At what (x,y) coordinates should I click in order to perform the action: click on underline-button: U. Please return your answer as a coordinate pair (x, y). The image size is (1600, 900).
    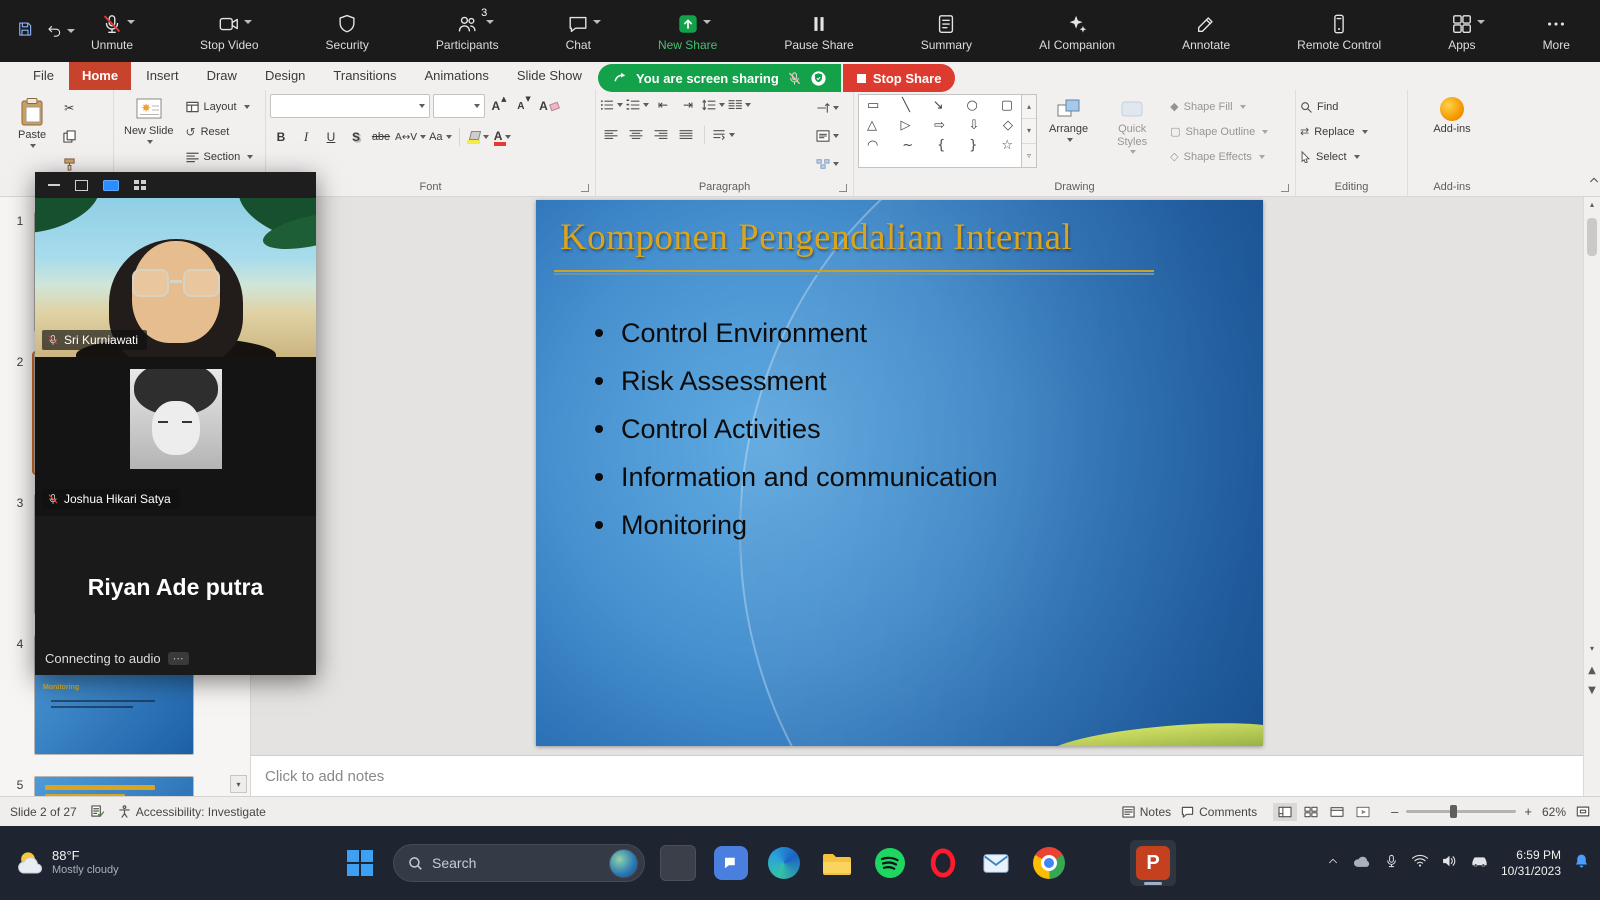
    Looking at the image, I should click on (331, 137).